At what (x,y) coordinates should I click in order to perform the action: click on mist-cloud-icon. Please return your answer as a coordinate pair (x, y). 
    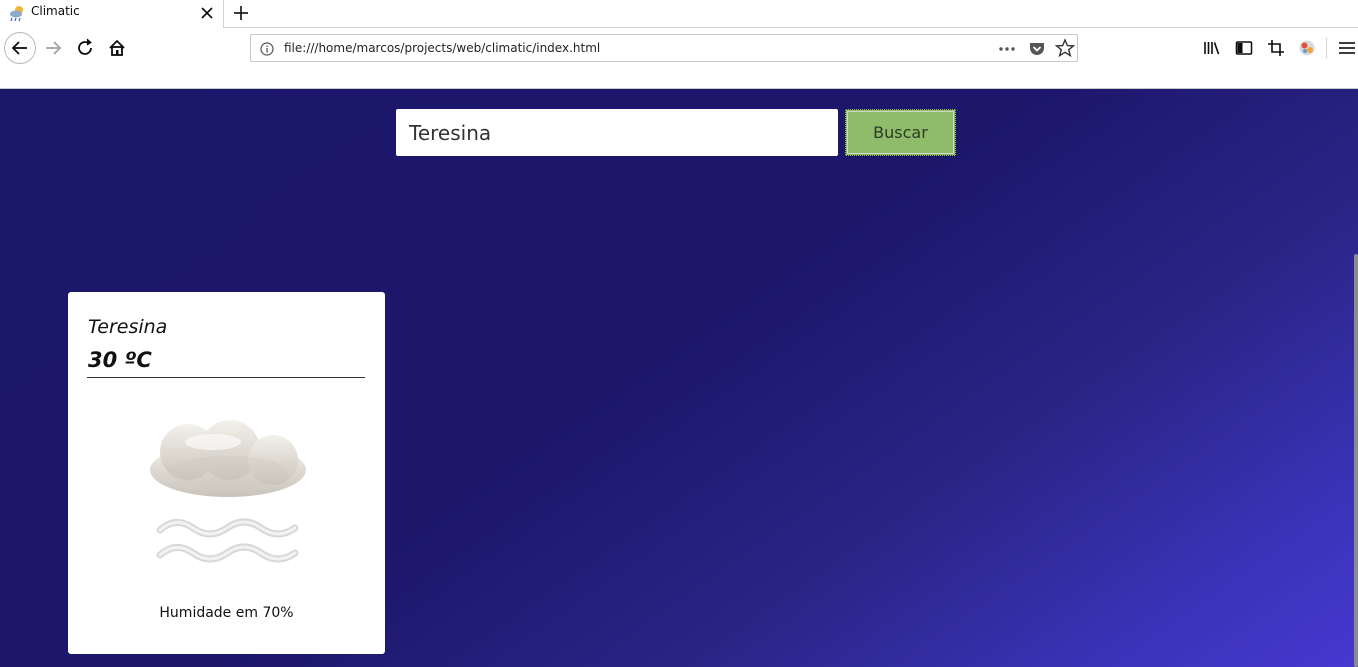
    Looking at the image, I should click on (228, 491).